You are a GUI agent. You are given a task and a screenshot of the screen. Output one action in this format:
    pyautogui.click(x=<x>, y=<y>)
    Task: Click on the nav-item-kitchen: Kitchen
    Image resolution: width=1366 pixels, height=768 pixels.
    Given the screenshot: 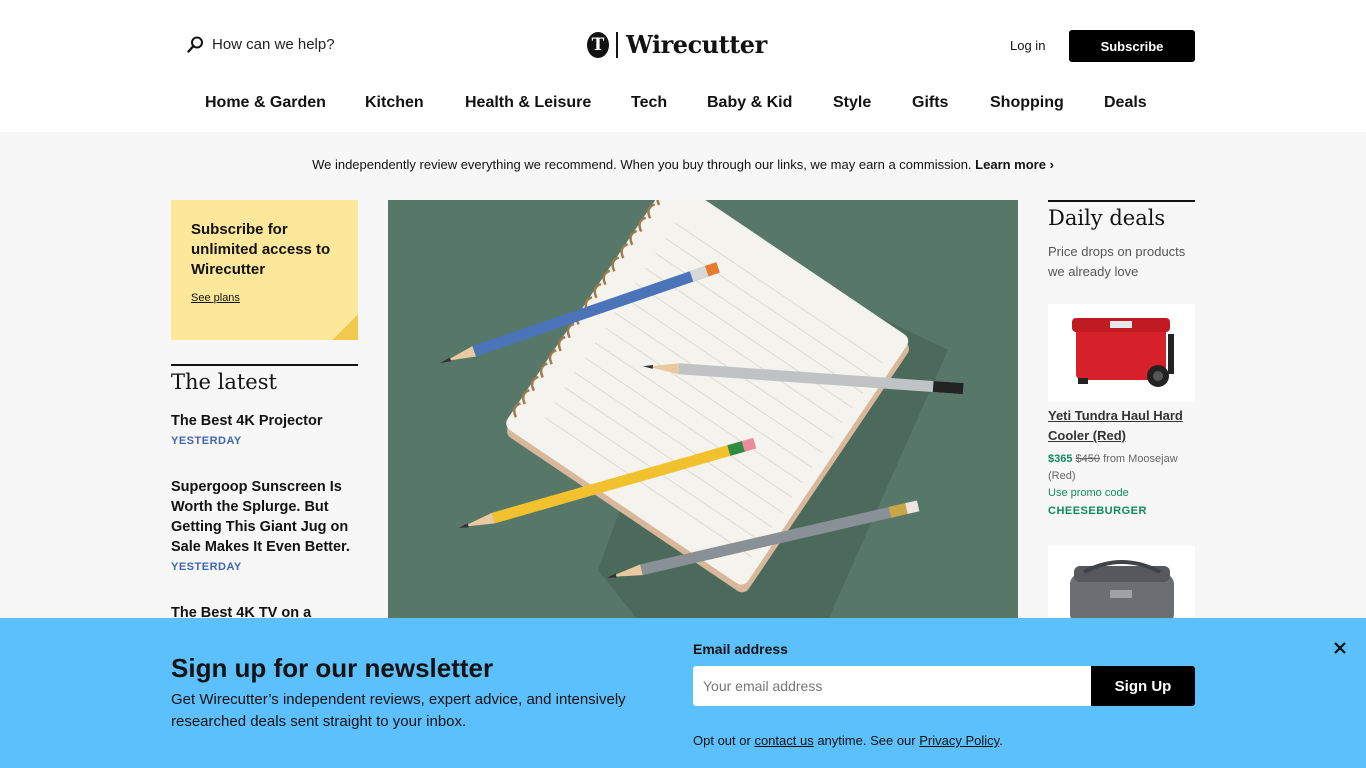 What is the action you would take?
    pyautogui.click(x=394, y=103)
    